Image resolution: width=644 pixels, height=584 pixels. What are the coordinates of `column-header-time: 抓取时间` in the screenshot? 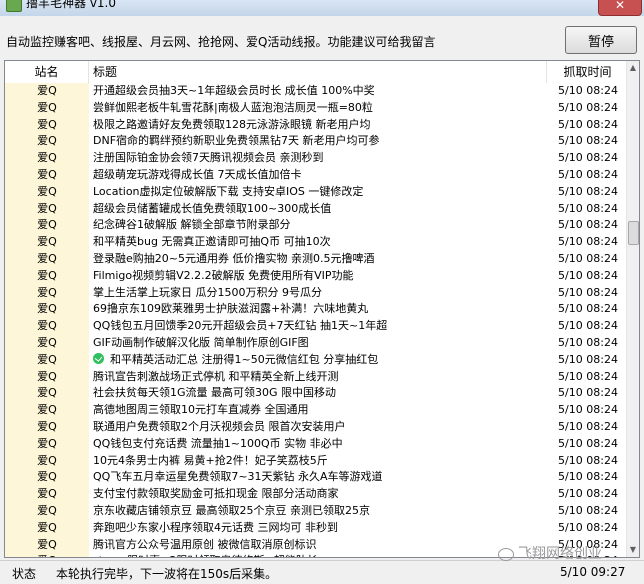 It's located at (588, 72).